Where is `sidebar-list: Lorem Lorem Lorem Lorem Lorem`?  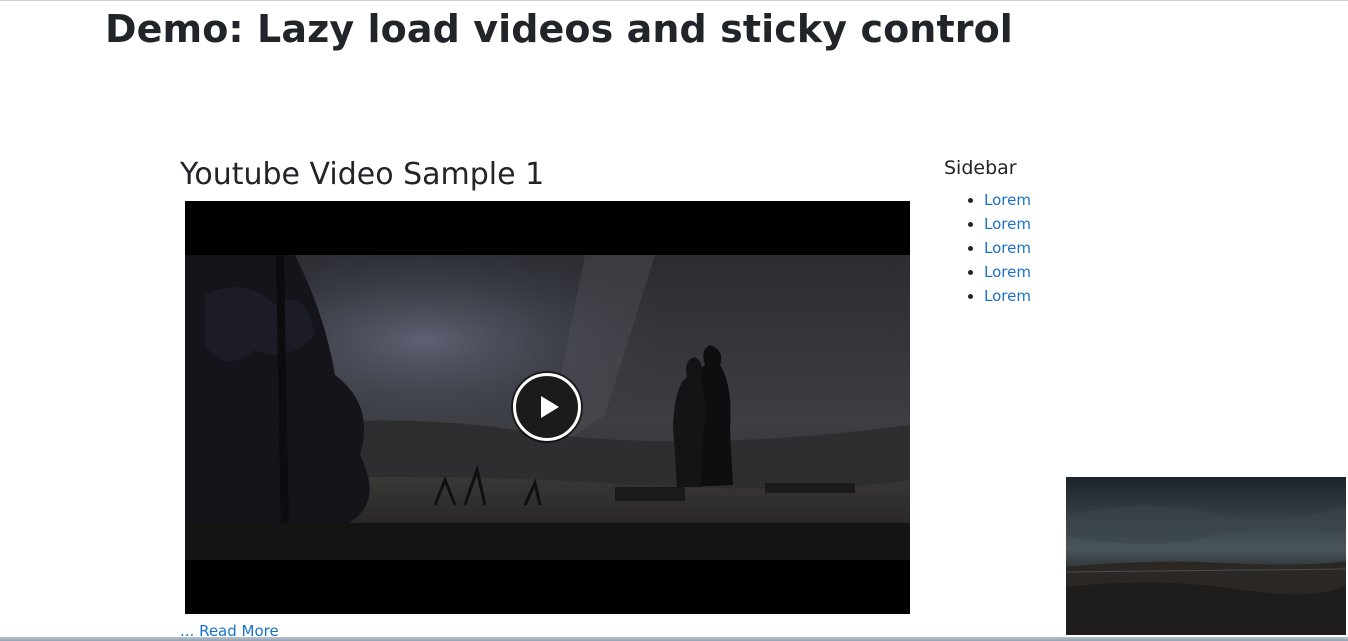
sidebar-list: Lorem Lorem Lorem Lorem Lorem is located at coordinates (1044, 248).